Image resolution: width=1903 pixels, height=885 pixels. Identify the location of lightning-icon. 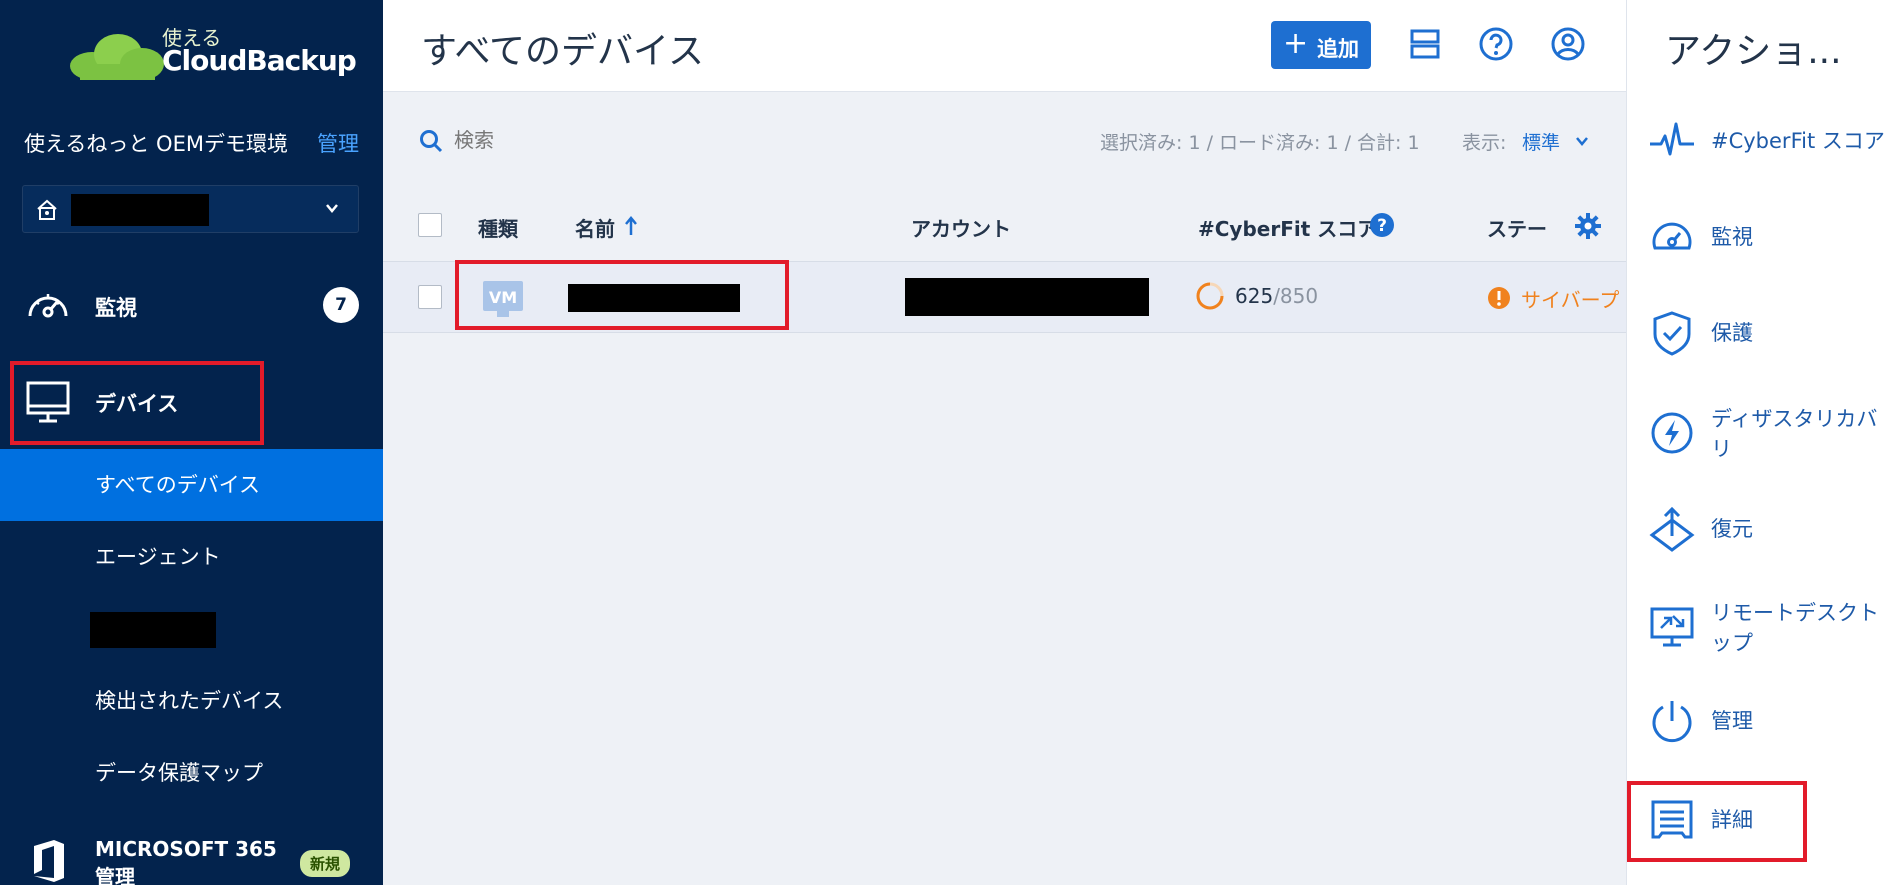
(1672, 433).